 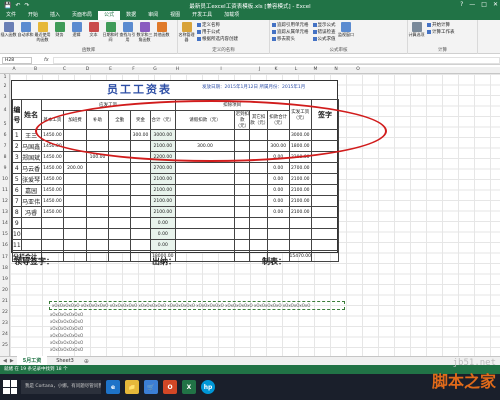 What do you see at coordinates (290, 32) in the screenshot?
I see `trace-dependents-button: 追踪从属单元格` at bounding box center [290, 32].